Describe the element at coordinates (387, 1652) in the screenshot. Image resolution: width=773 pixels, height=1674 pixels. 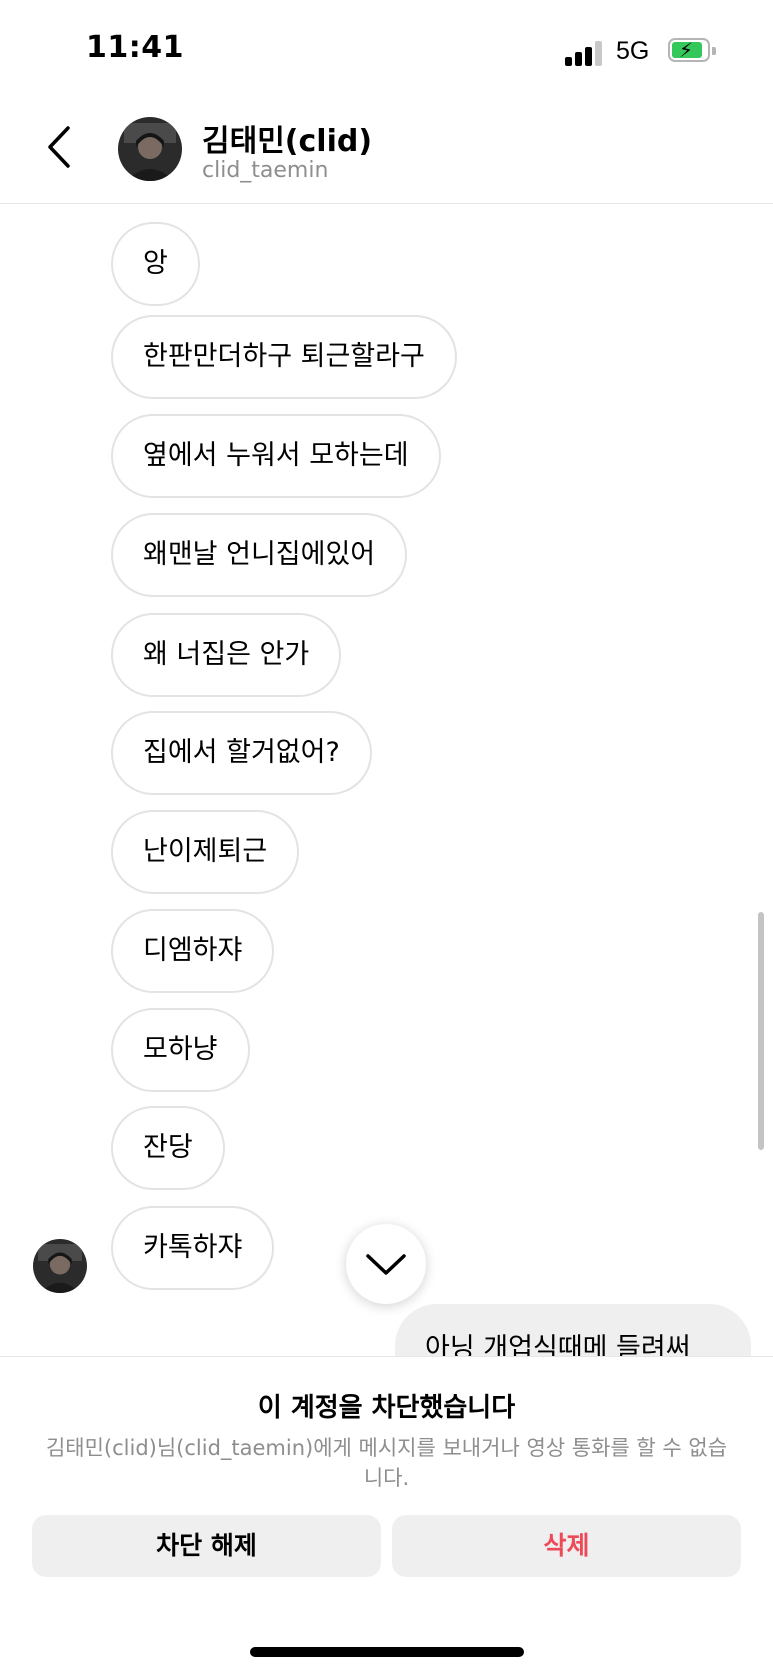
I see `home-indicator` at that location.